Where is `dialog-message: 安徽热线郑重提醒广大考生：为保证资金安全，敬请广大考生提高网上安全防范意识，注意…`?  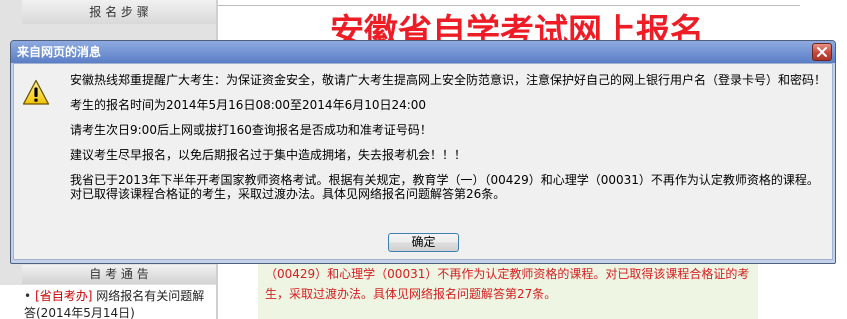 dialog-message: 安徽热线郑重提醒广大考生：为保证资金安全，敬请广大考生提高网上安全防范意识，注意… is located at coordinates (448, 80).